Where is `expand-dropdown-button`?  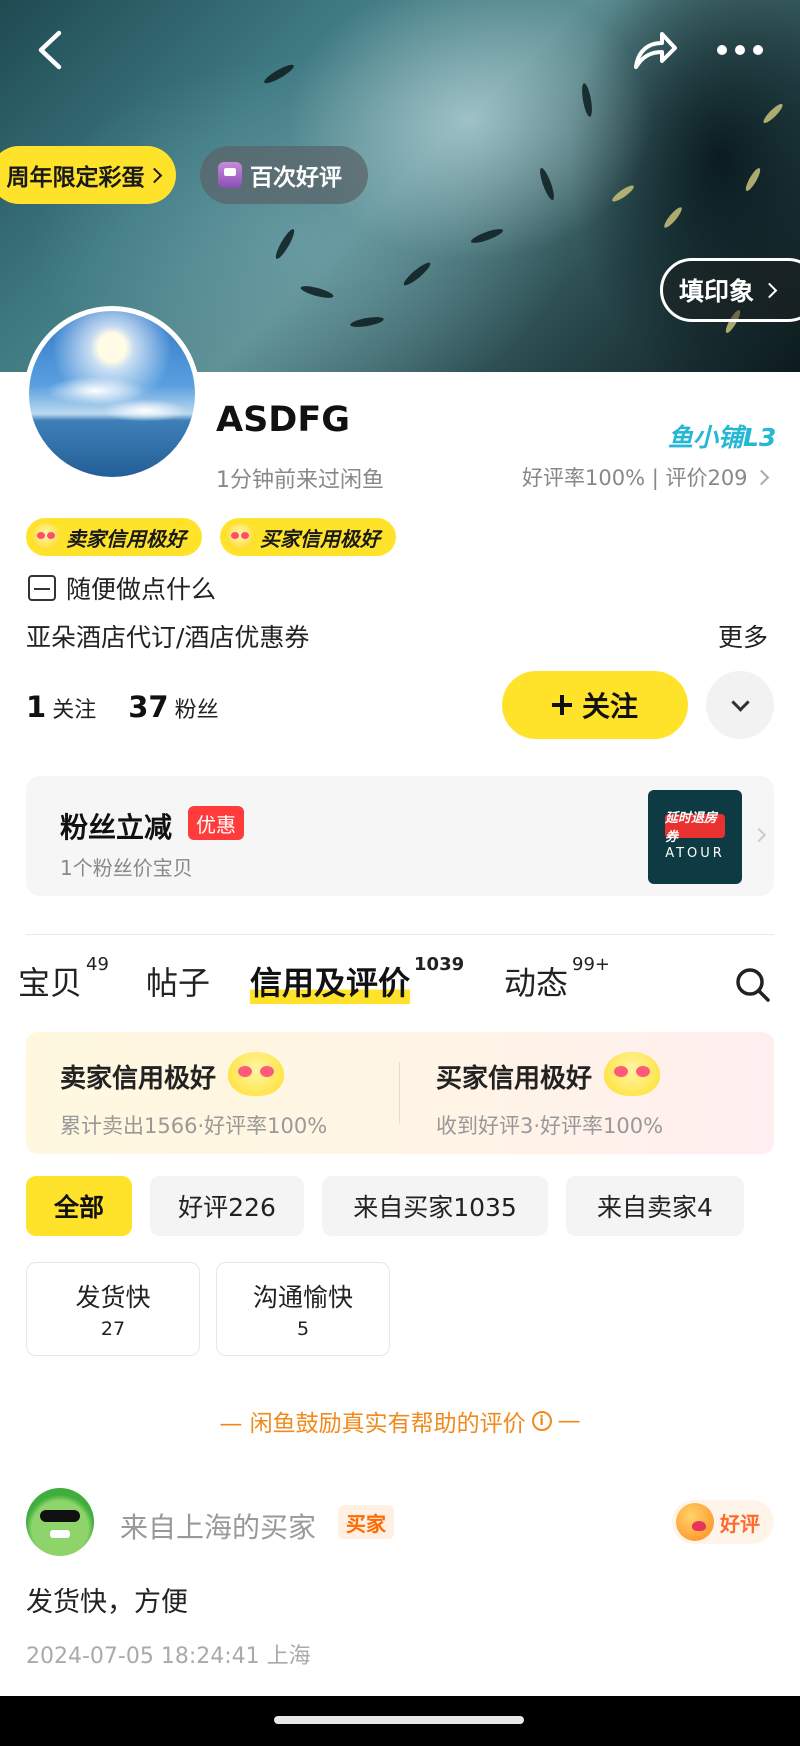
expand-dropdown-button is located at coordinates (740, 705).